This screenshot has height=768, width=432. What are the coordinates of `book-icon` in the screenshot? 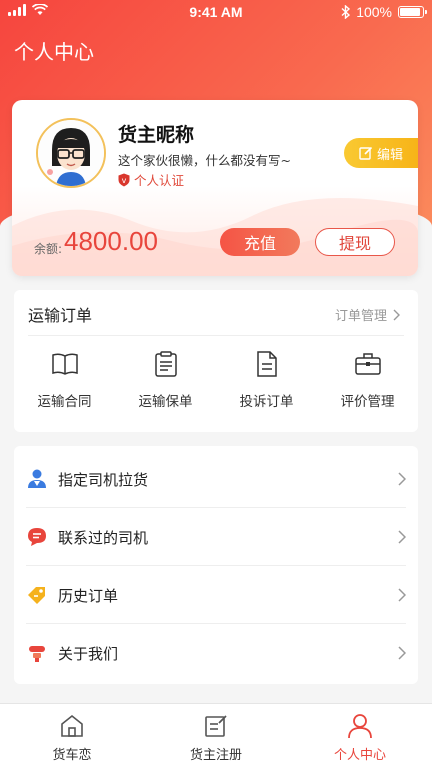 It's located at (64, 364).